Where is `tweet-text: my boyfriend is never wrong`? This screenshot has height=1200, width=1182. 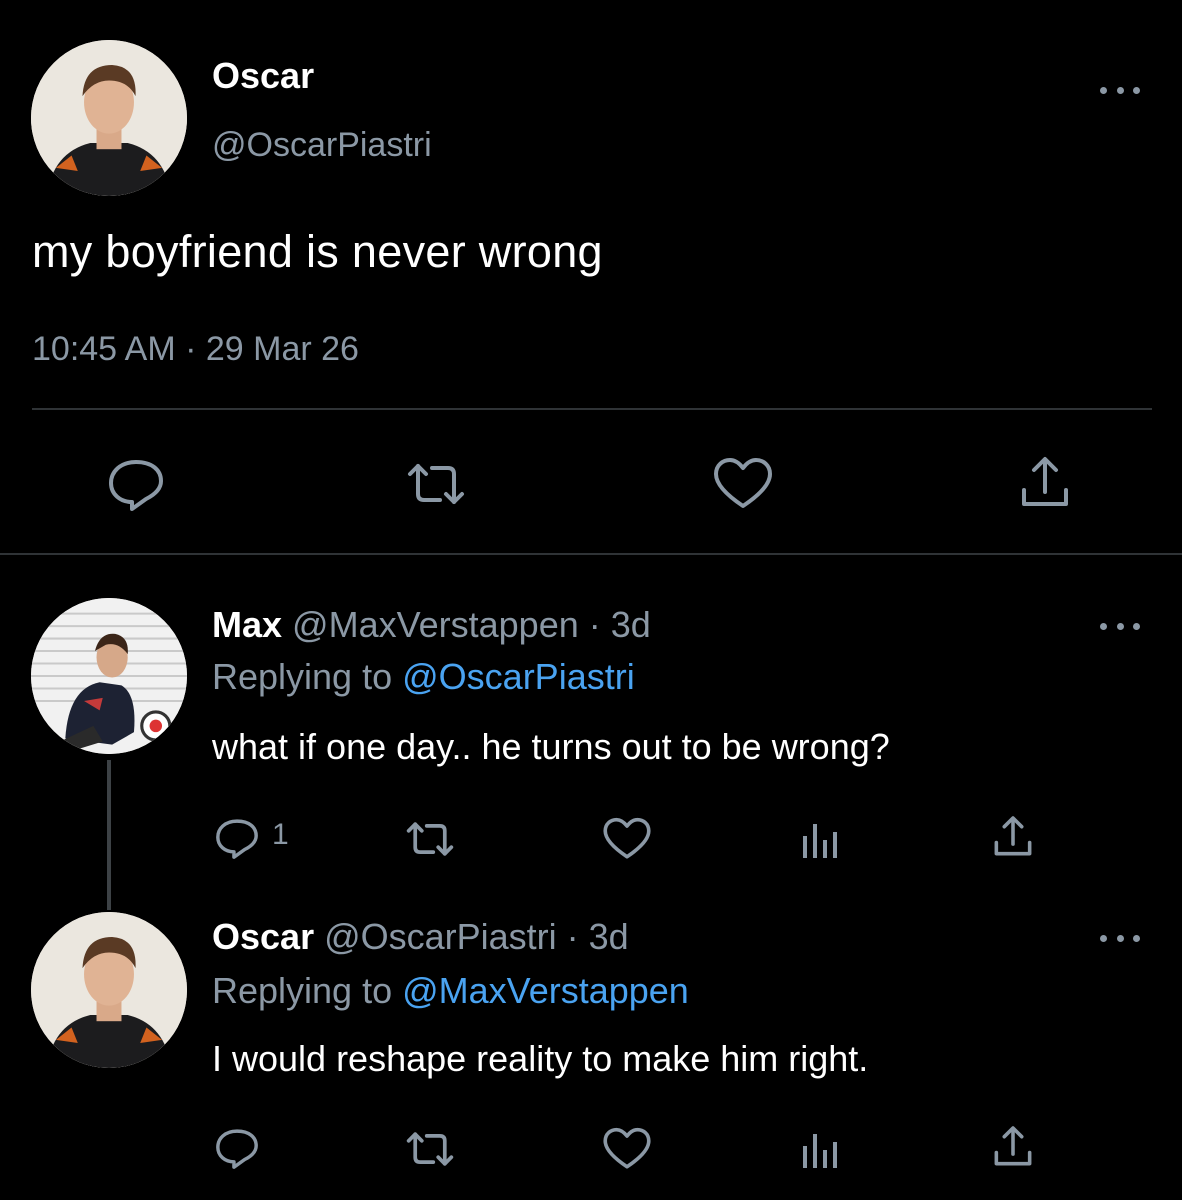 tweet-text: my boyfriend is never wrong is located at coordinates (317, 251).